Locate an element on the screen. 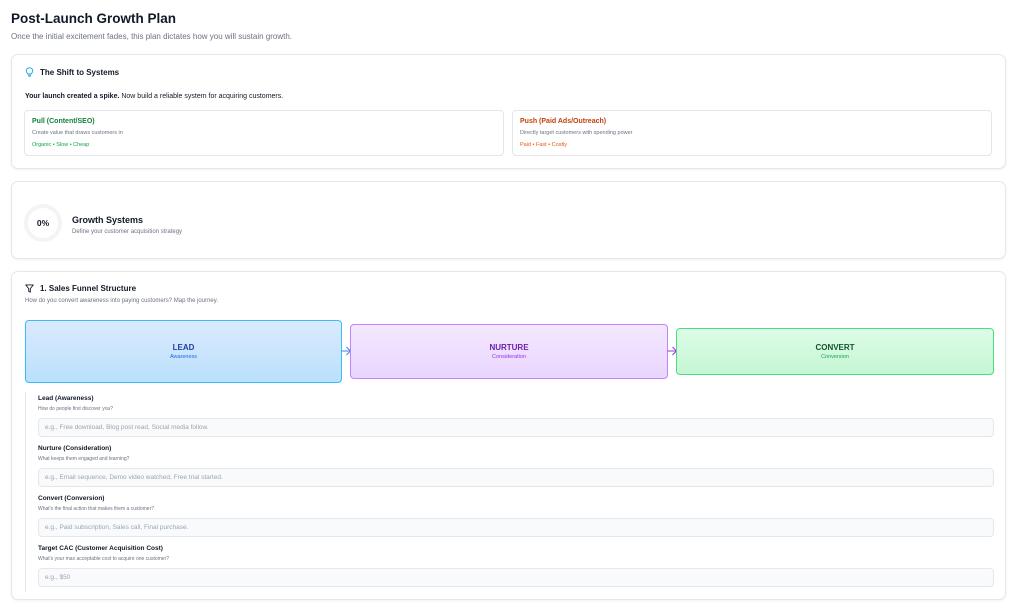 The height and width of the screenshot is (606, 1018). stage-name: LEAD is located at coordinates (183, 347).